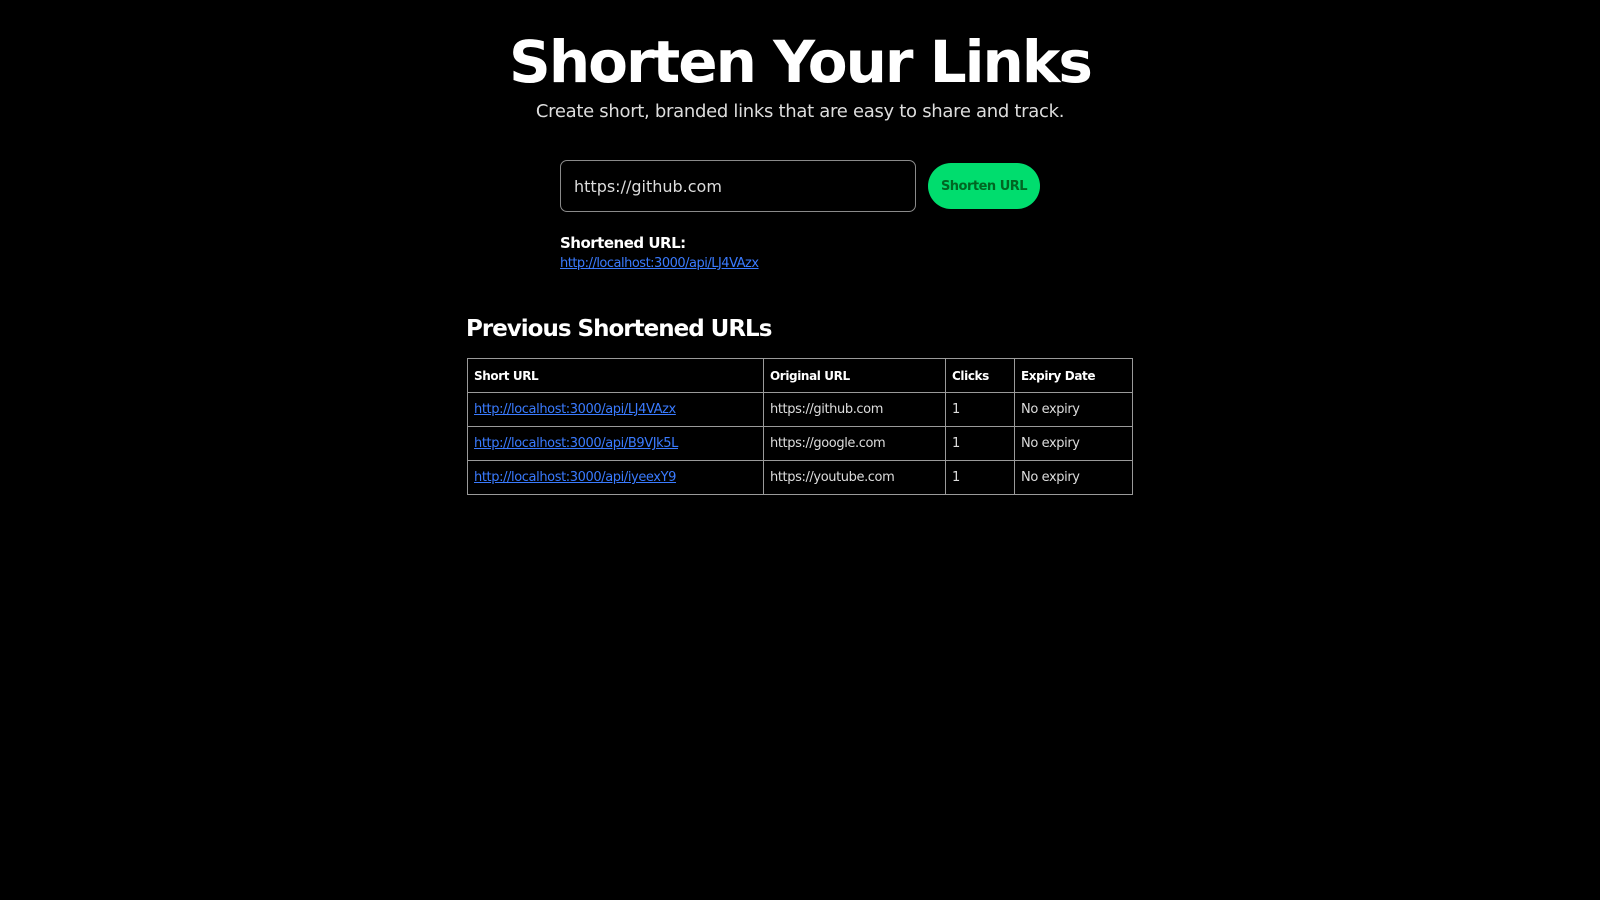 This screenshot has height=900, width=1600. I want to click on history-heading: Previous Shortened URLs, so click(619, 329).